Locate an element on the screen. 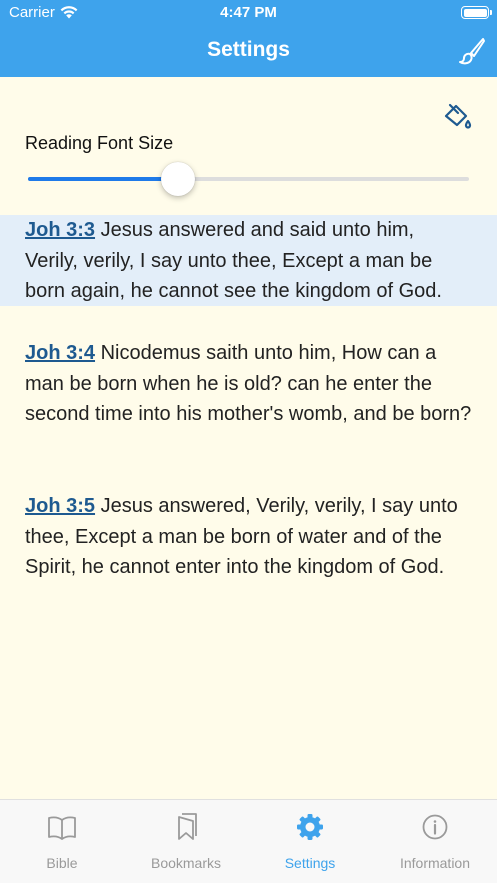 The image size is (497, 883). tab-bookmarks: Bookmarks is located at coordinates (186, 841).